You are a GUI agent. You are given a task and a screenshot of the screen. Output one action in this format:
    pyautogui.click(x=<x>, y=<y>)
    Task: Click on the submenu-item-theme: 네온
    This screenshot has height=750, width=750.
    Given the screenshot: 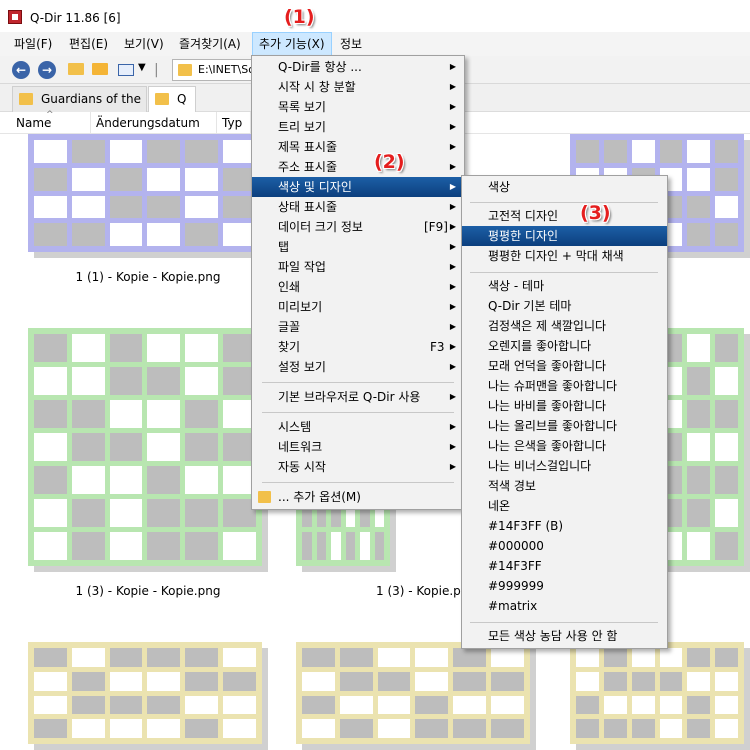 What is the action you would take?
    pyautogui.click(x=564, y=506)
    